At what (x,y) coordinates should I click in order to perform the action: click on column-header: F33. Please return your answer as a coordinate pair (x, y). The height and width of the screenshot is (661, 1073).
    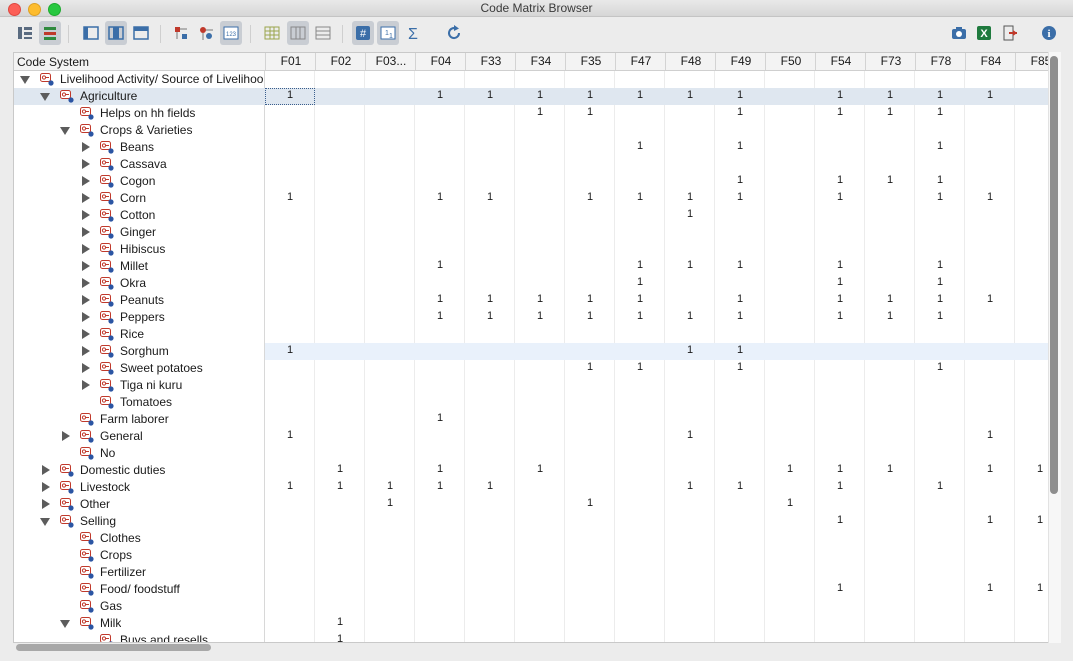
    Looking at the image, I should click on (490, 61).